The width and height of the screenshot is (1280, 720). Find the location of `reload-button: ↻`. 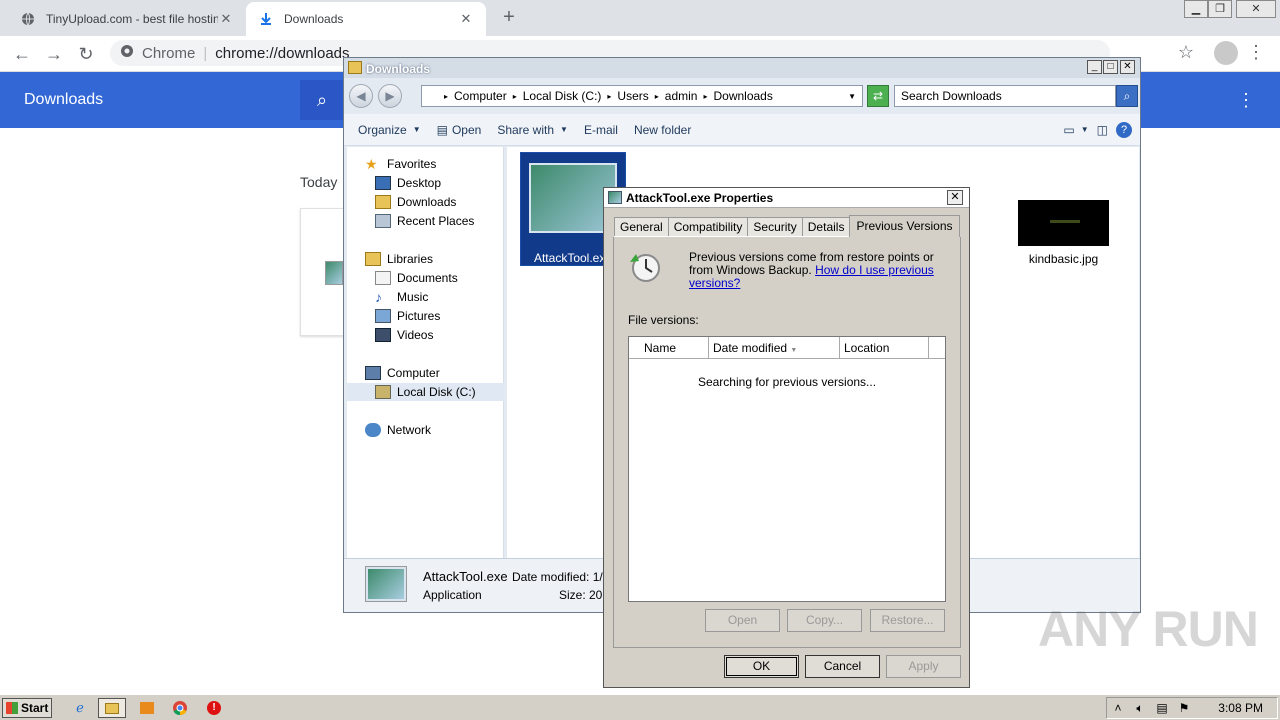

reload-button: ↻ is located at coordinates (86, 54).